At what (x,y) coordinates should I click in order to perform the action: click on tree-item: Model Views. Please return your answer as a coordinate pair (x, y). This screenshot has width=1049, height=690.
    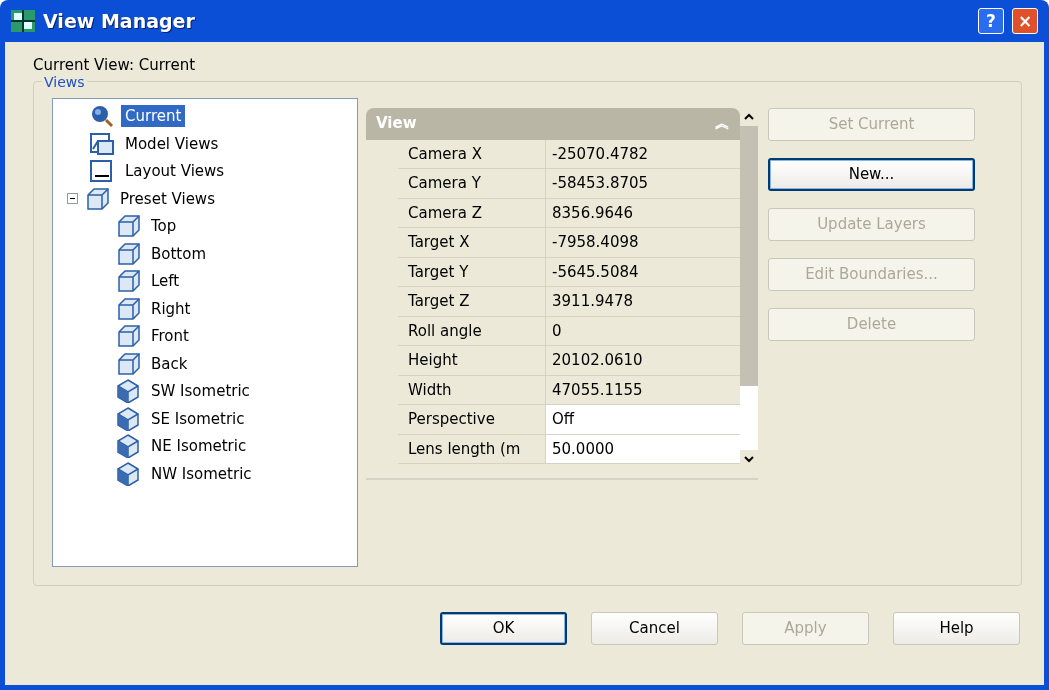
    Looking at the image, I should click on (172, 143).